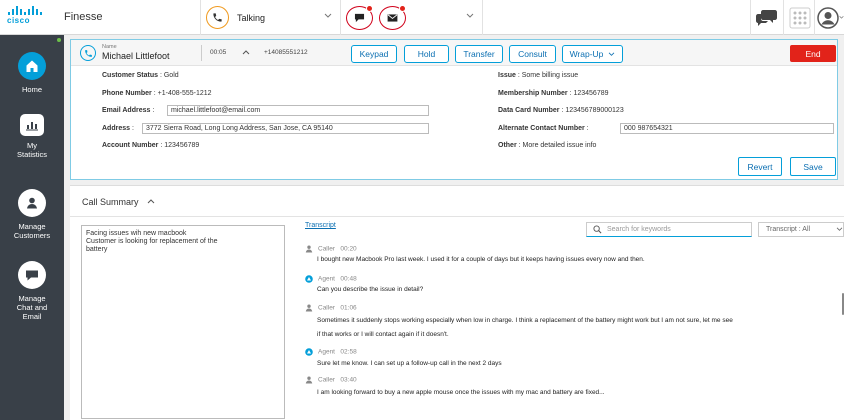 This screenshot has height=420, width=844. What do you see at coordinates (32, 307) in the screenshot?
I see `sidebar-item-label: Chat and` at bounding box center [32, 307].